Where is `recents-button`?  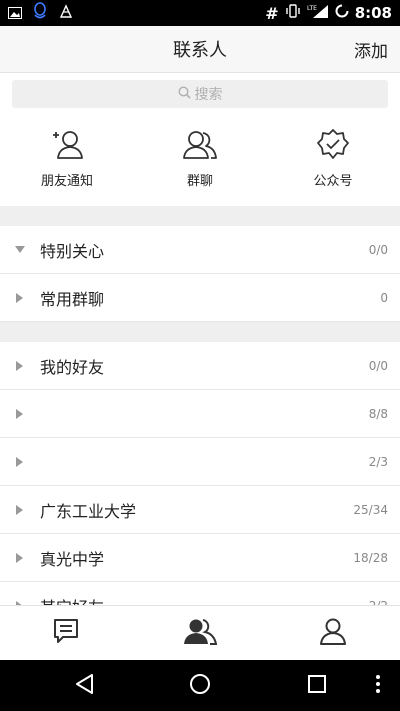
recents-button is located at coordinates (317, 686).